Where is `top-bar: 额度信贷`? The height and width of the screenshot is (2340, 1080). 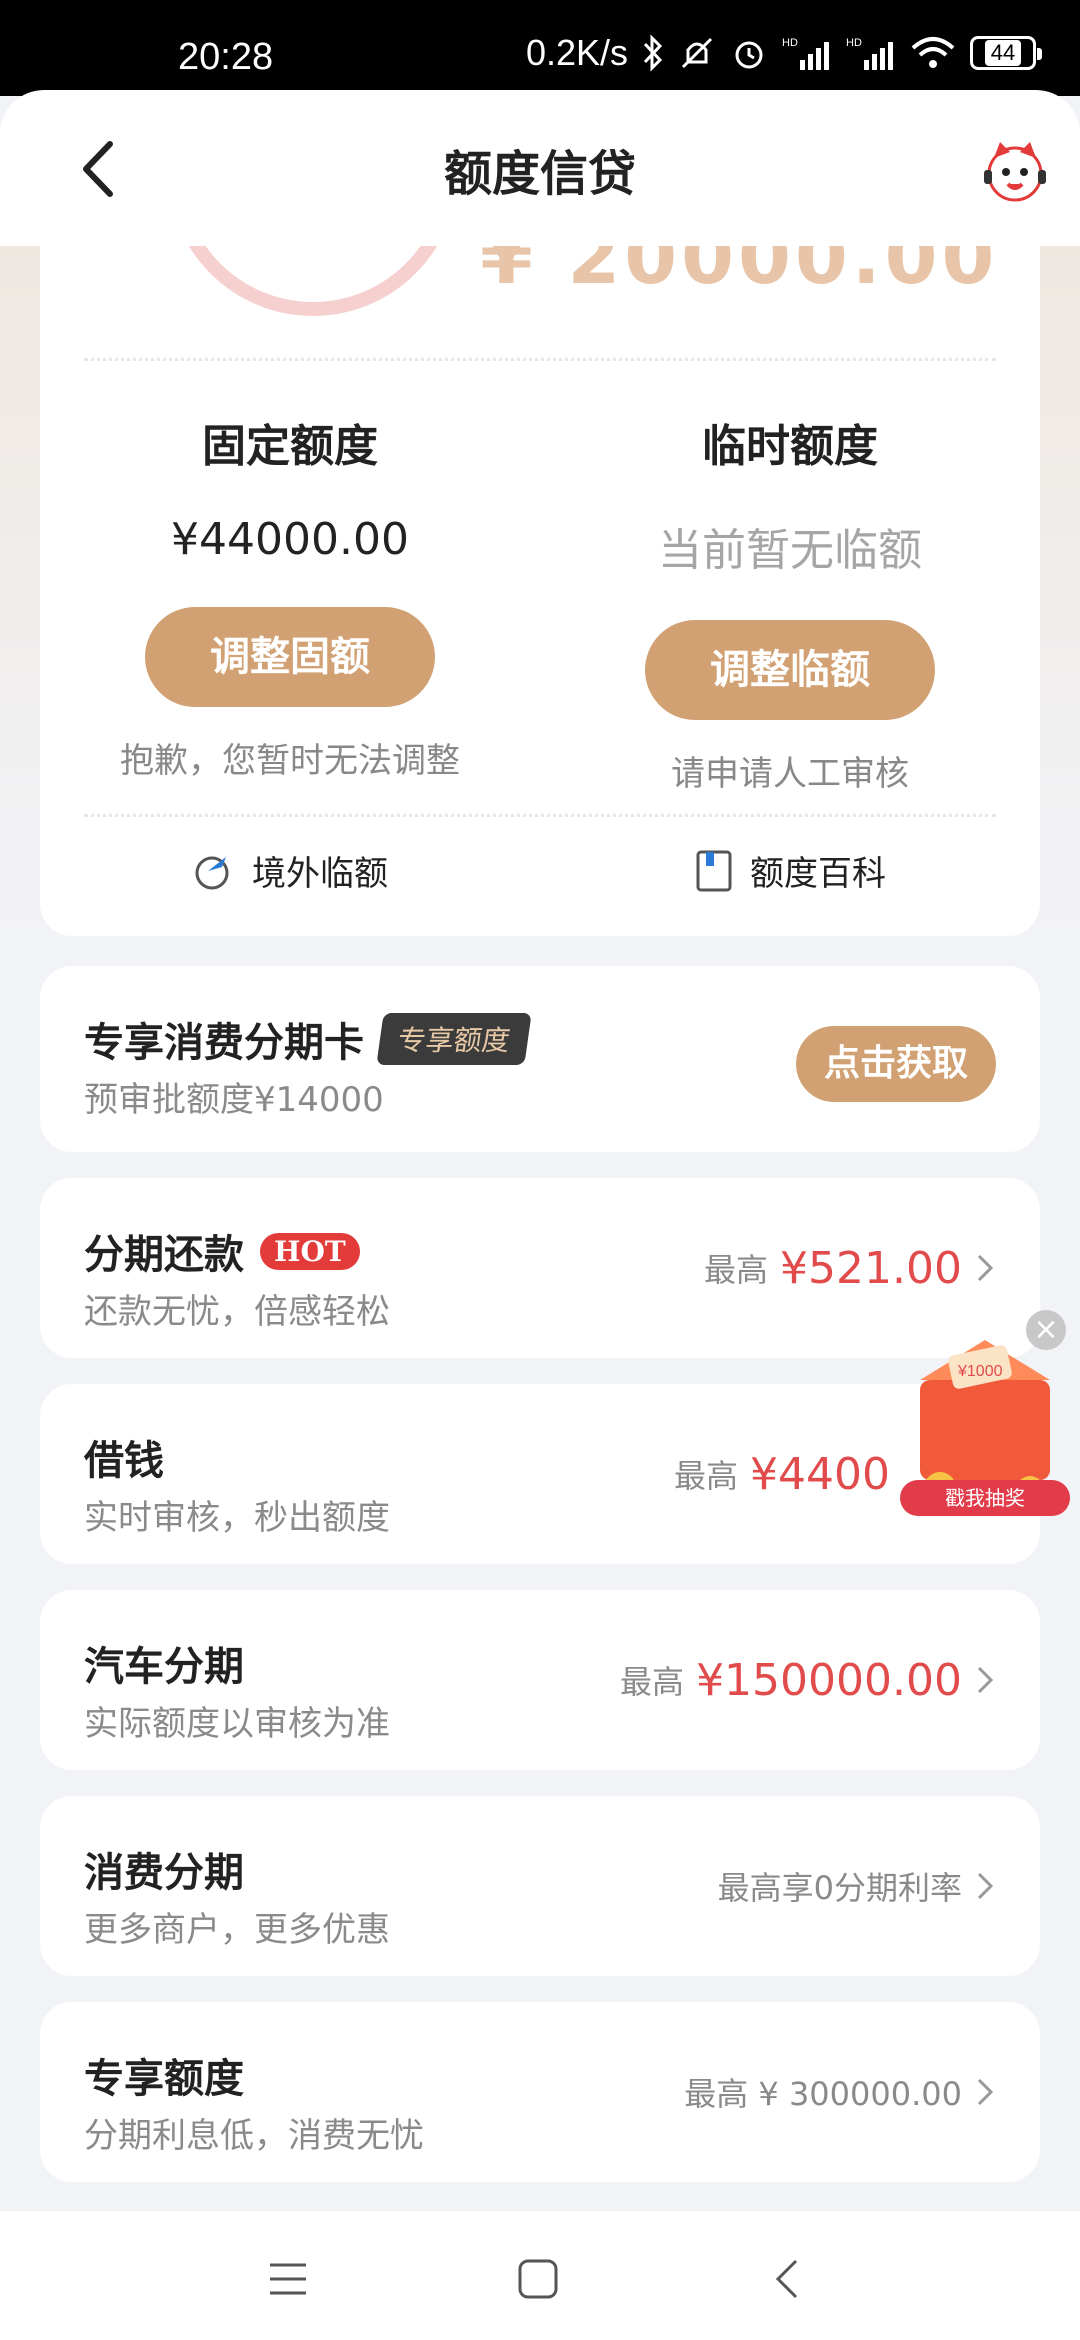
top-bar: 额度信贷 is located at coordinates (540, 168).